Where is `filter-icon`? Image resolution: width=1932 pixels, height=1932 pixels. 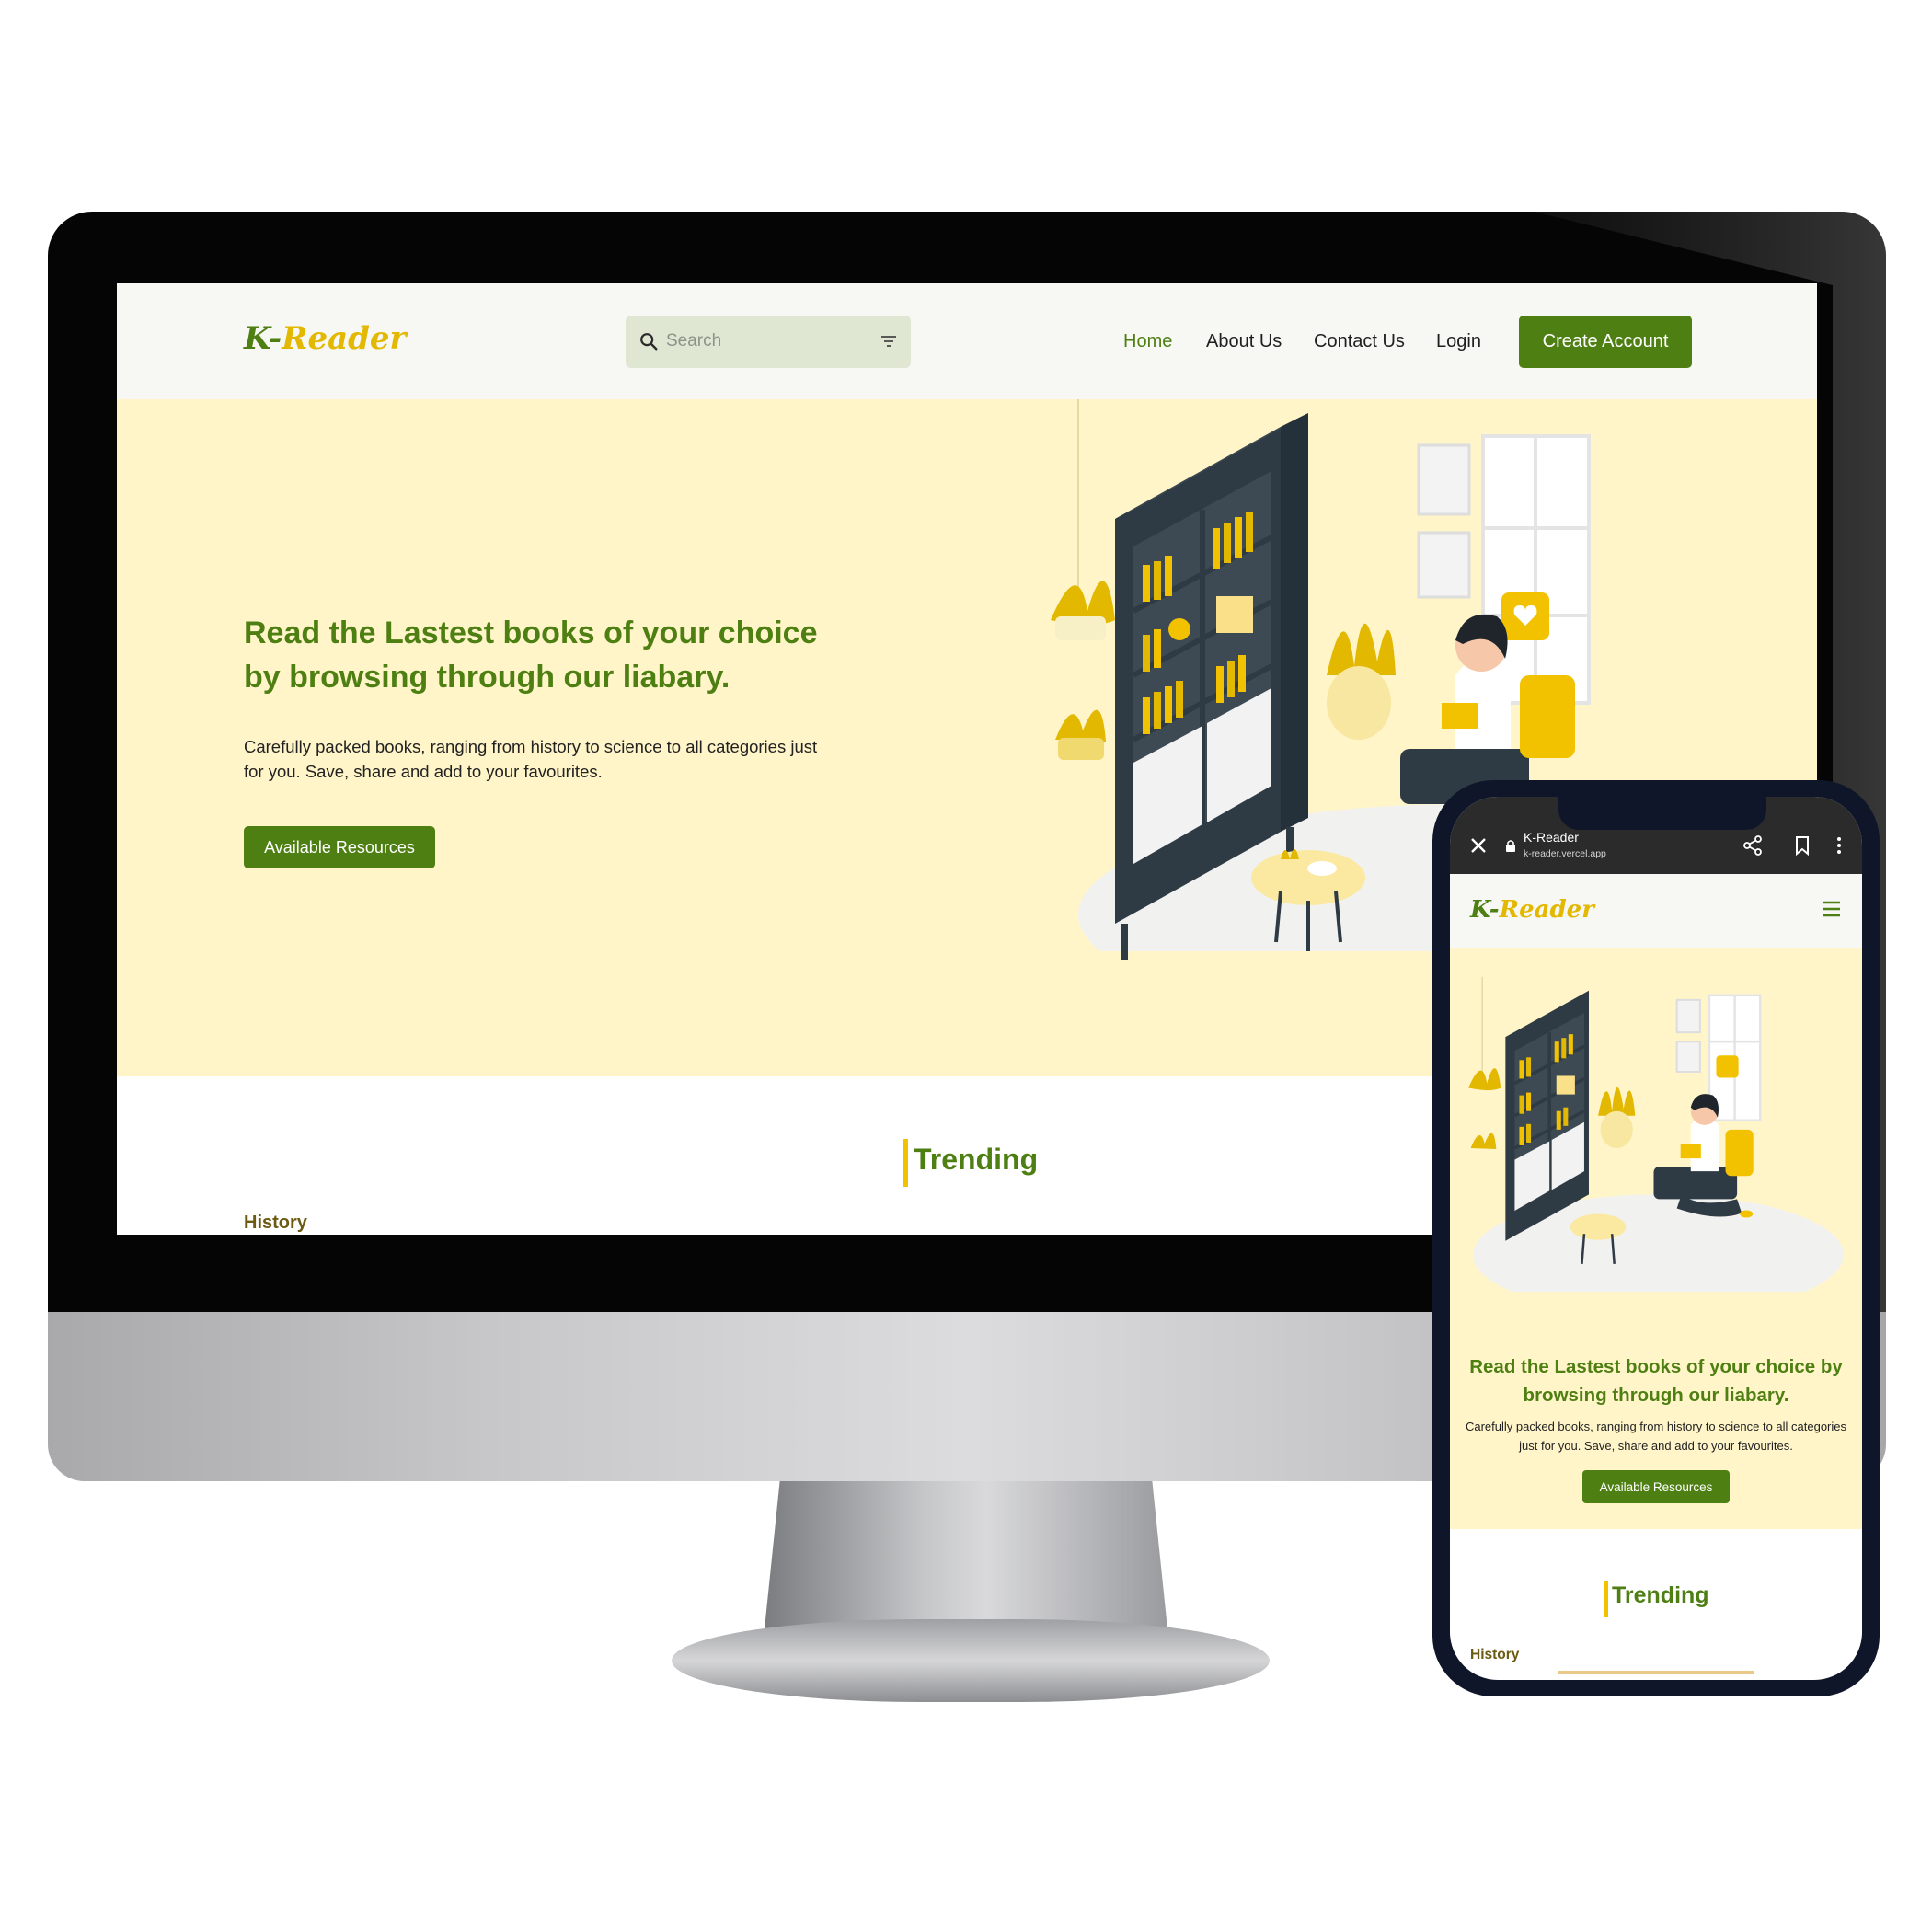
filter-icon is located at coordinates (889, 341).